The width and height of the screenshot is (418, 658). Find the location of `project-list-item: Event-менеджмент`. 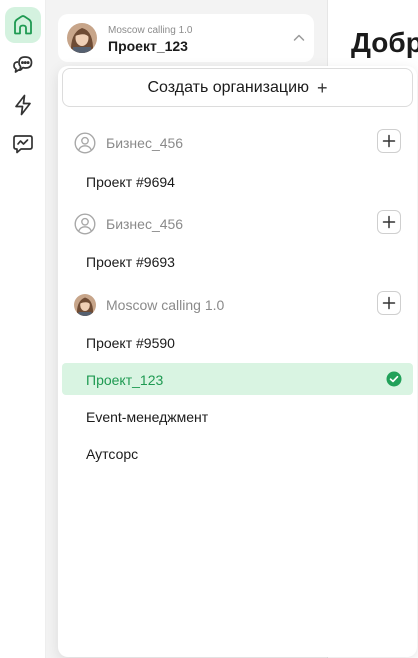

project-list-item: Event-менеджмент is located at coordinates (237, 416).